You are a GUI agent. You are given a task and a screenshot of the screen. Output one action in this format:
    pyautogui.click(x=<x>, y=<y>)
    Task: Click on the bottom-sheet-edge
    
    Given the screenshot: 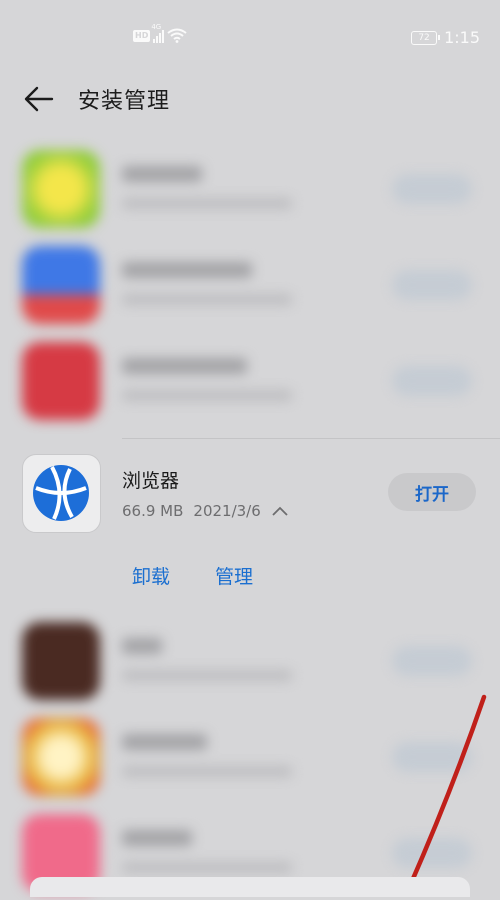 What is the action you would take?
    pyautogui.click(x=250, y=887)
    